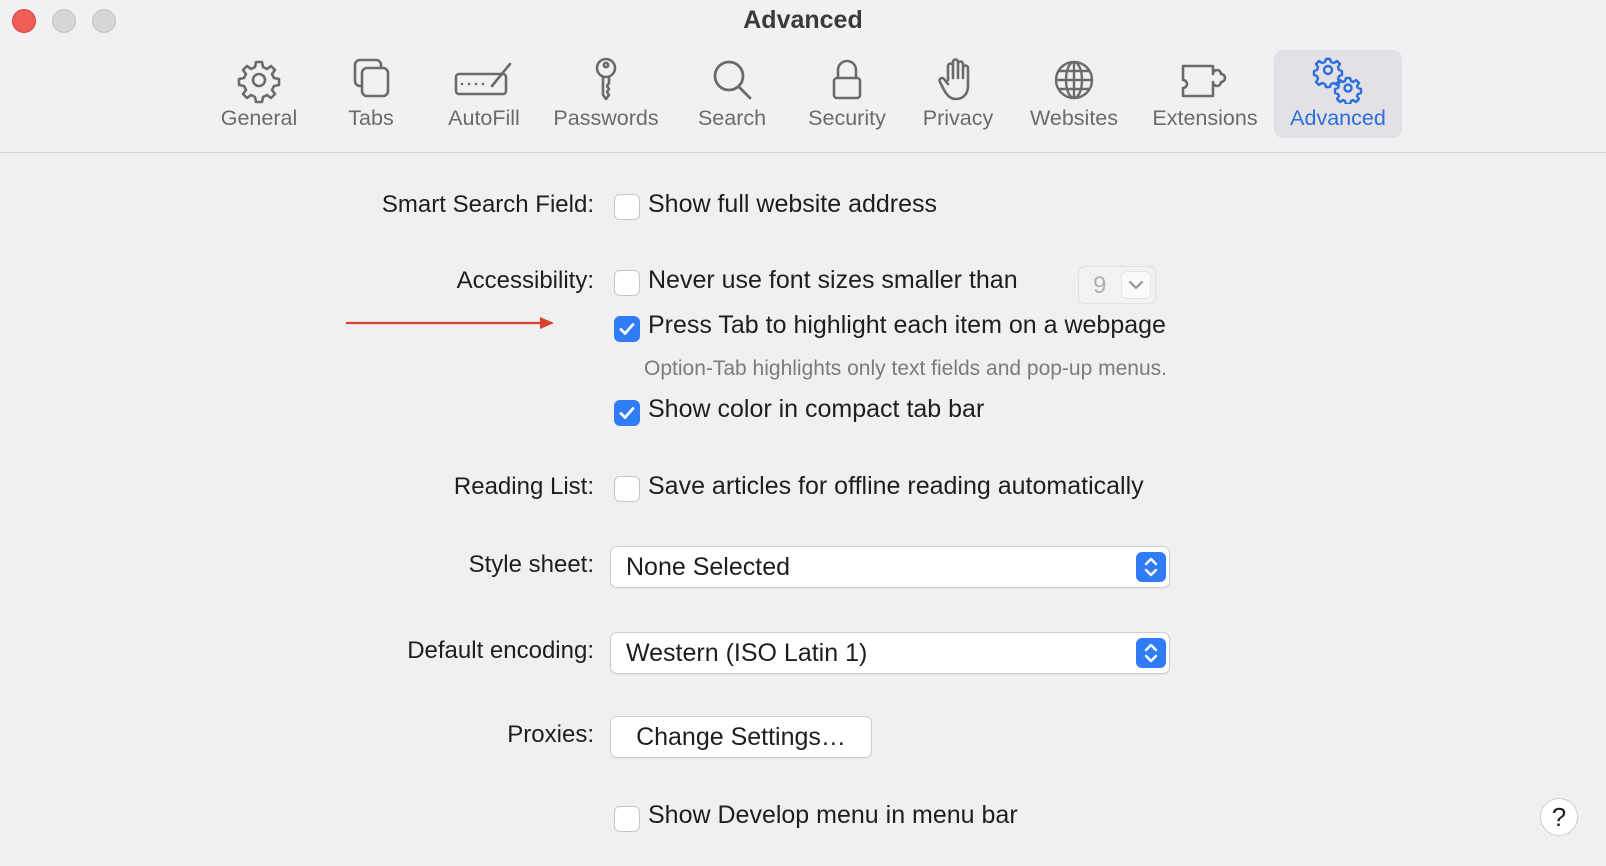  I want to click on reading-list-label: Reading List:, so click(523, 486).